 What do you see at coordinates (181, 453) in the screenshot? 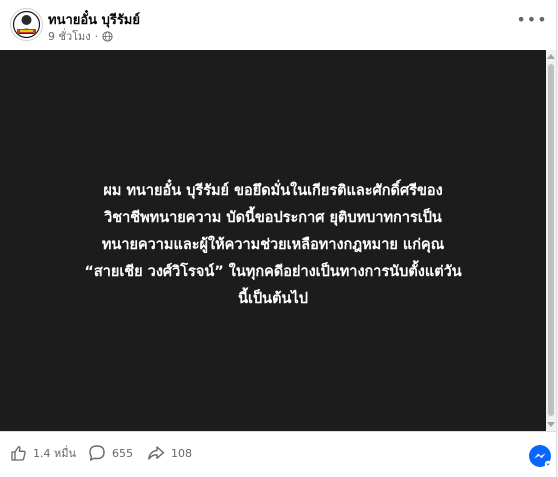
I see `share-count: 108` at bounding box center [181, 453].